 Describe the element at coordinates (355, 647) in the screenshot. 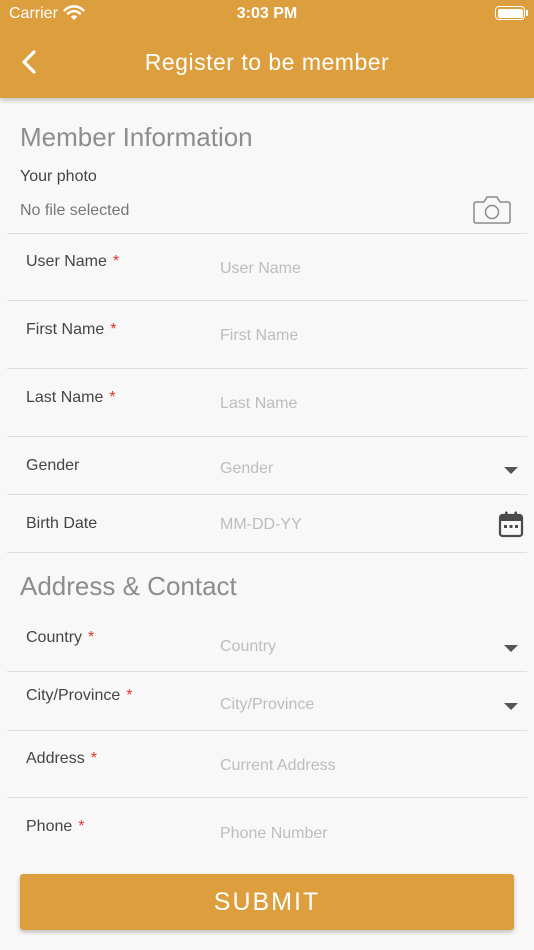

I see `country-select` at that location.